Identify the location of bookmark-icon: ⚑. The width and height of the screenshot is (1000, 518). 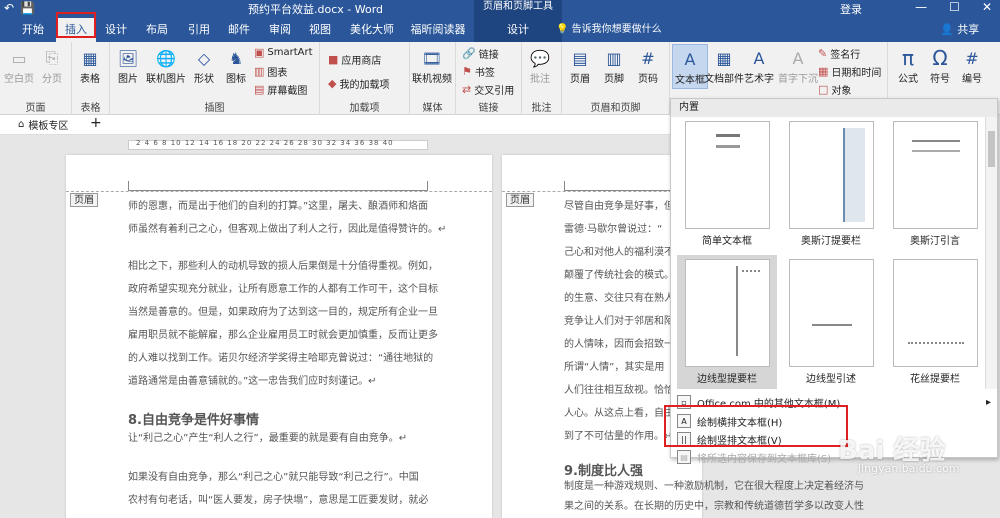
(467, 71).